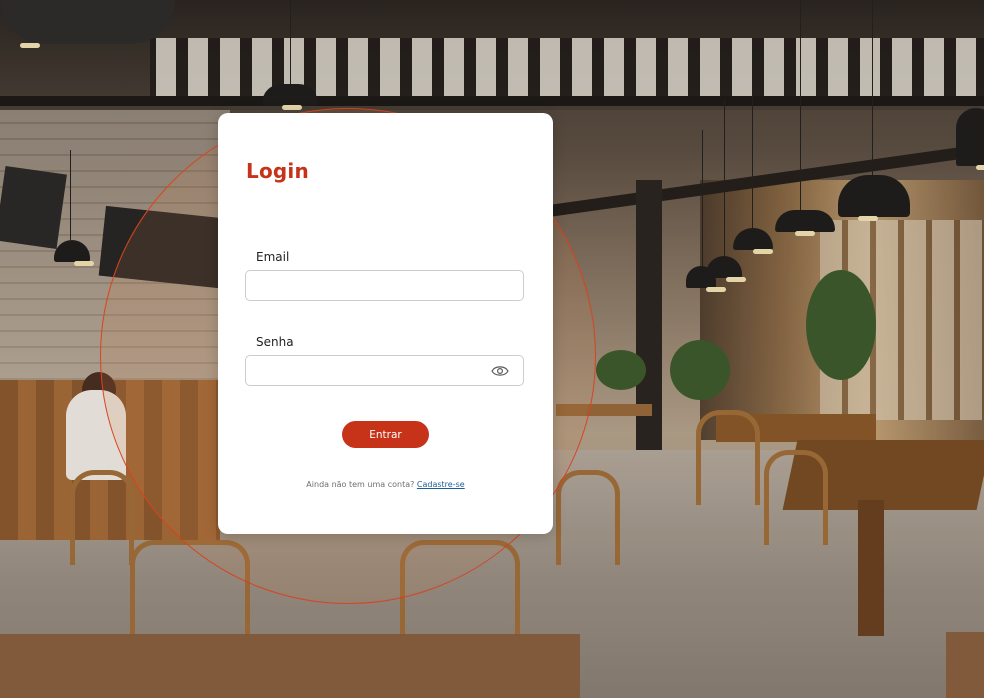 This screenshot has height=698, width=984. I want to click on submit-button: Entrar, so click(385, 434).